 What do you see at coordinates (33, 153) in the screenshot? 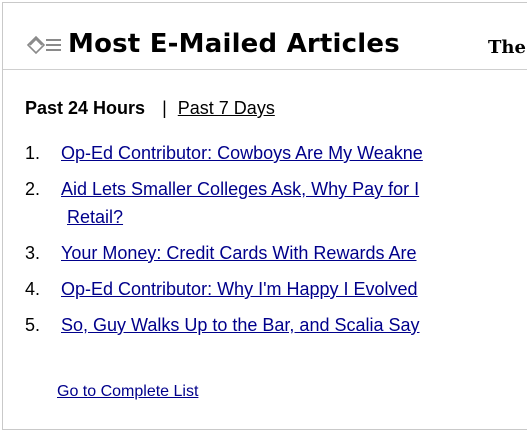
I see `list-item-number: 1.` at bounding box center [33, 153].